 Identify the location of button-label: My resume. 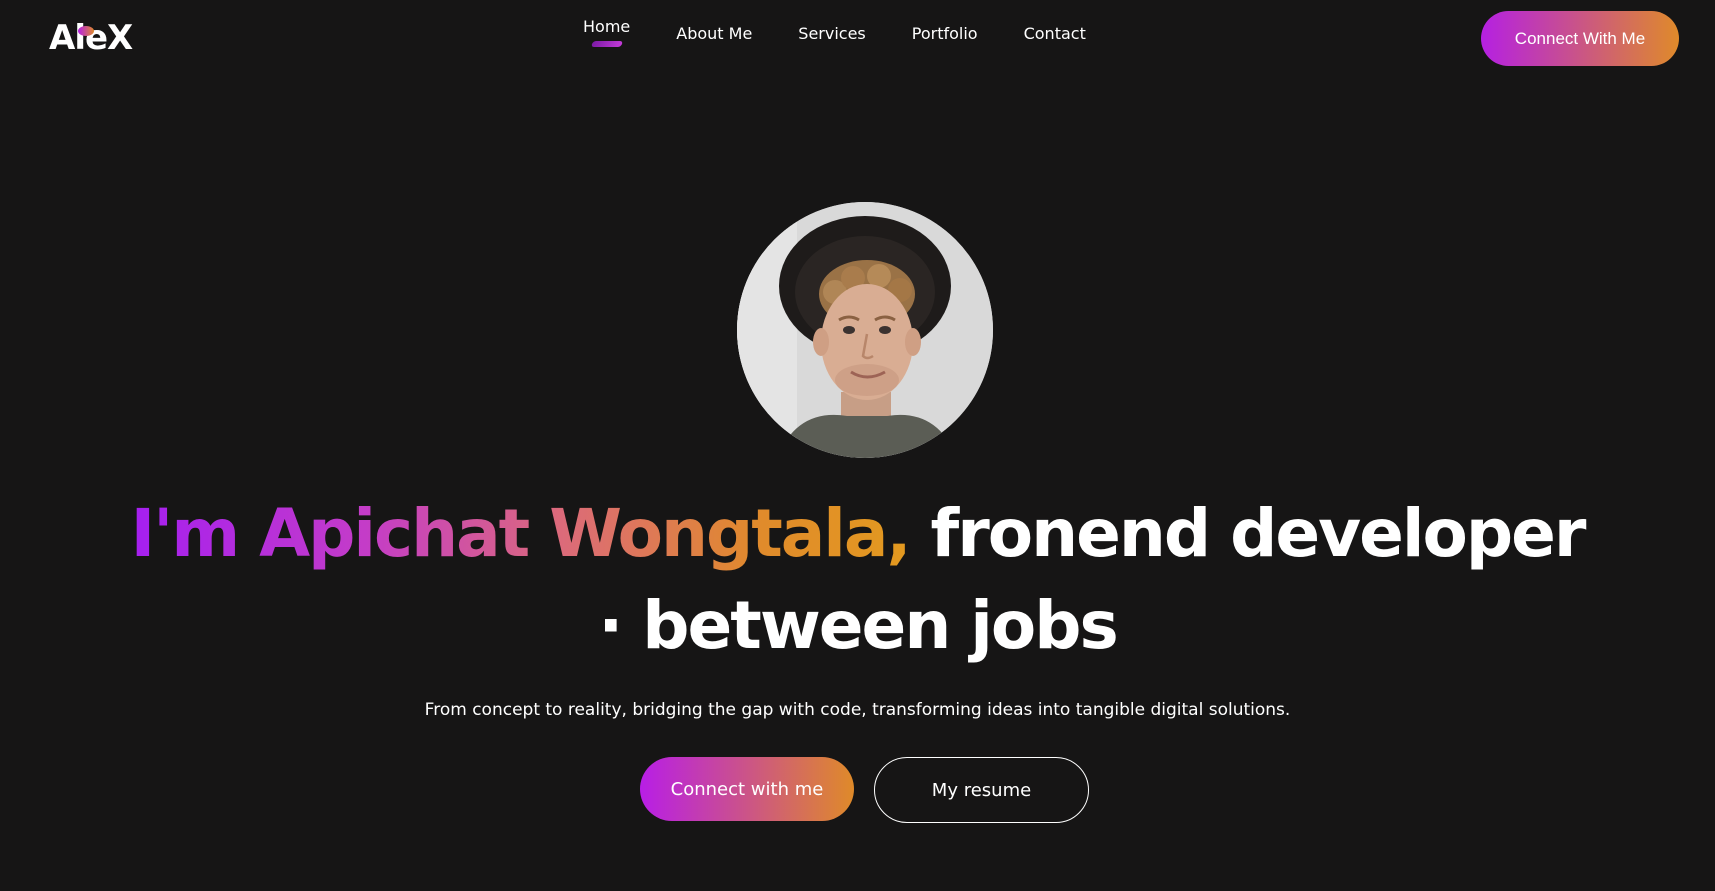
(981, 790).